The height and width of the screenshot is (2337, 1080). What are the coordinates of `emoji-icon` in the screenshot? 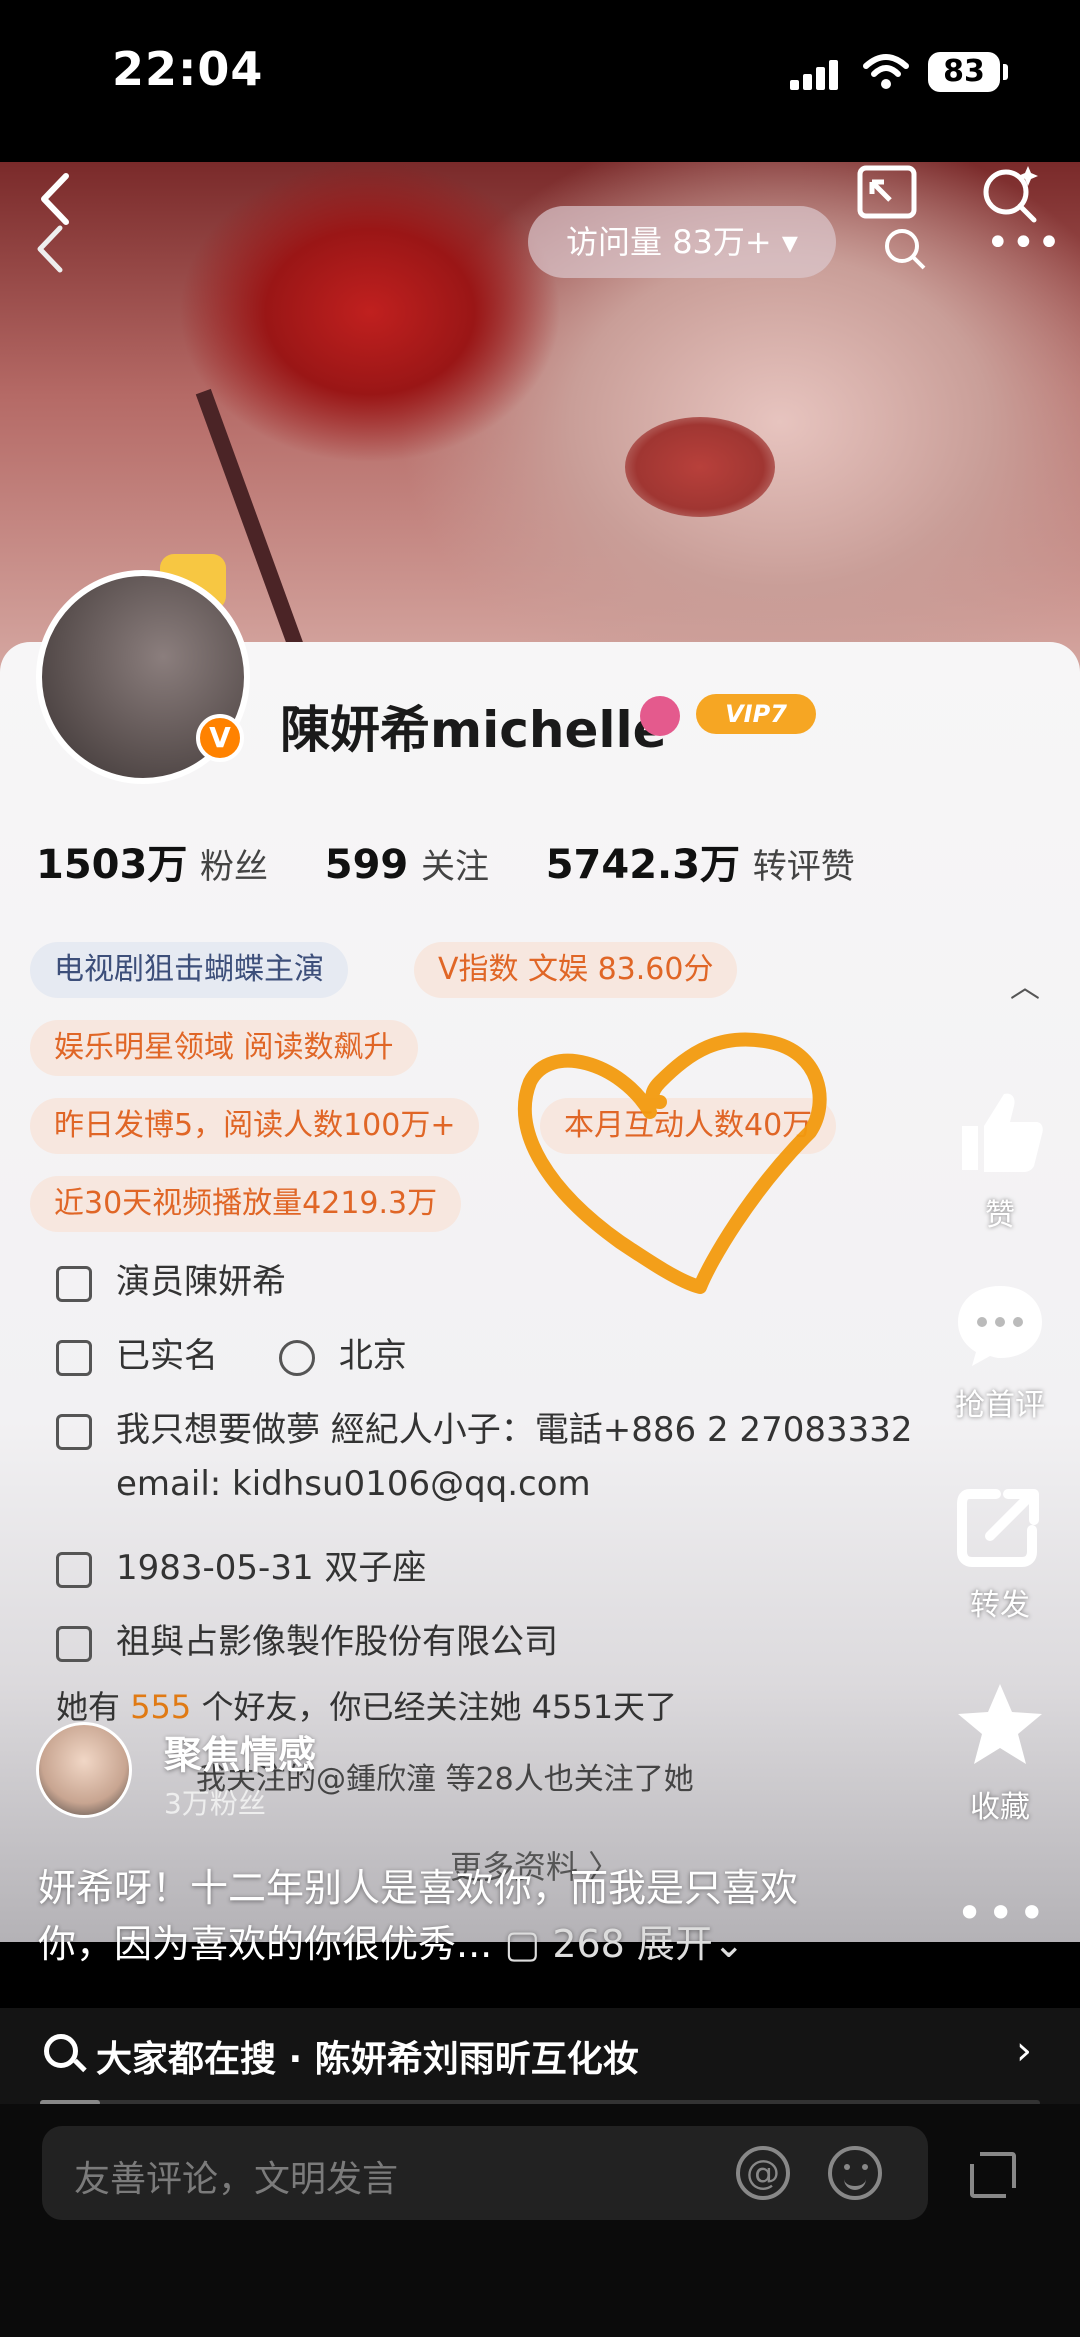 It's located at (855, 2173).